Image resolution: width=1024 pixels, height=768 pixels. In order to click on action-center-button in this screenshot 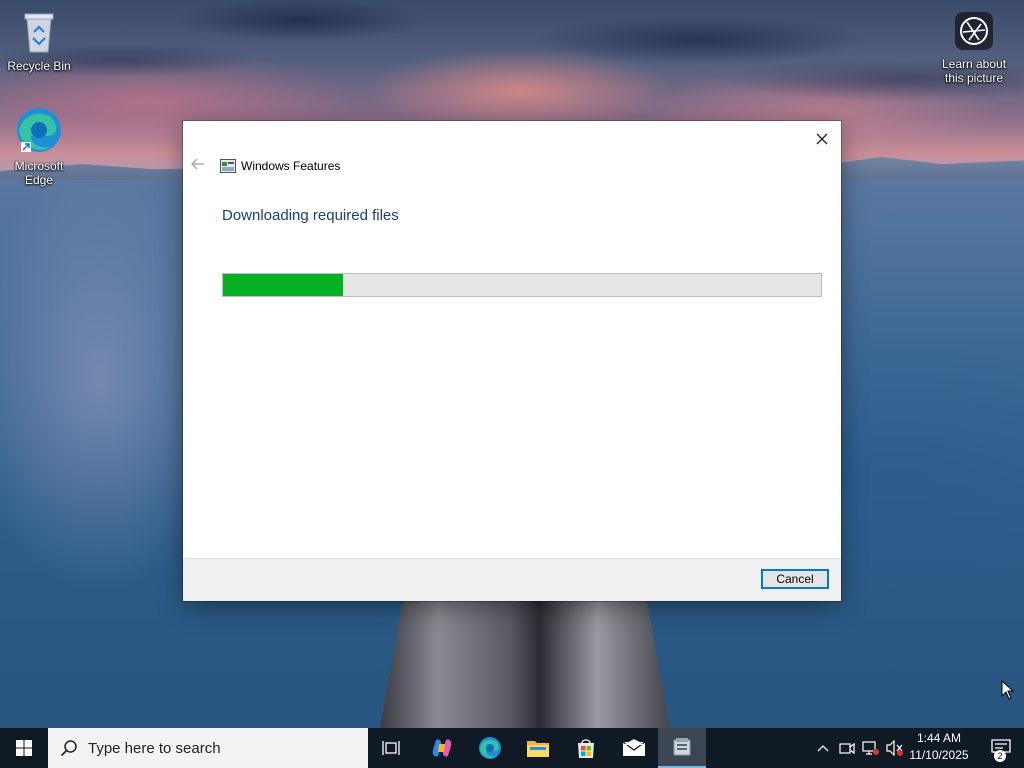, I will do `click(1001, 748)`.